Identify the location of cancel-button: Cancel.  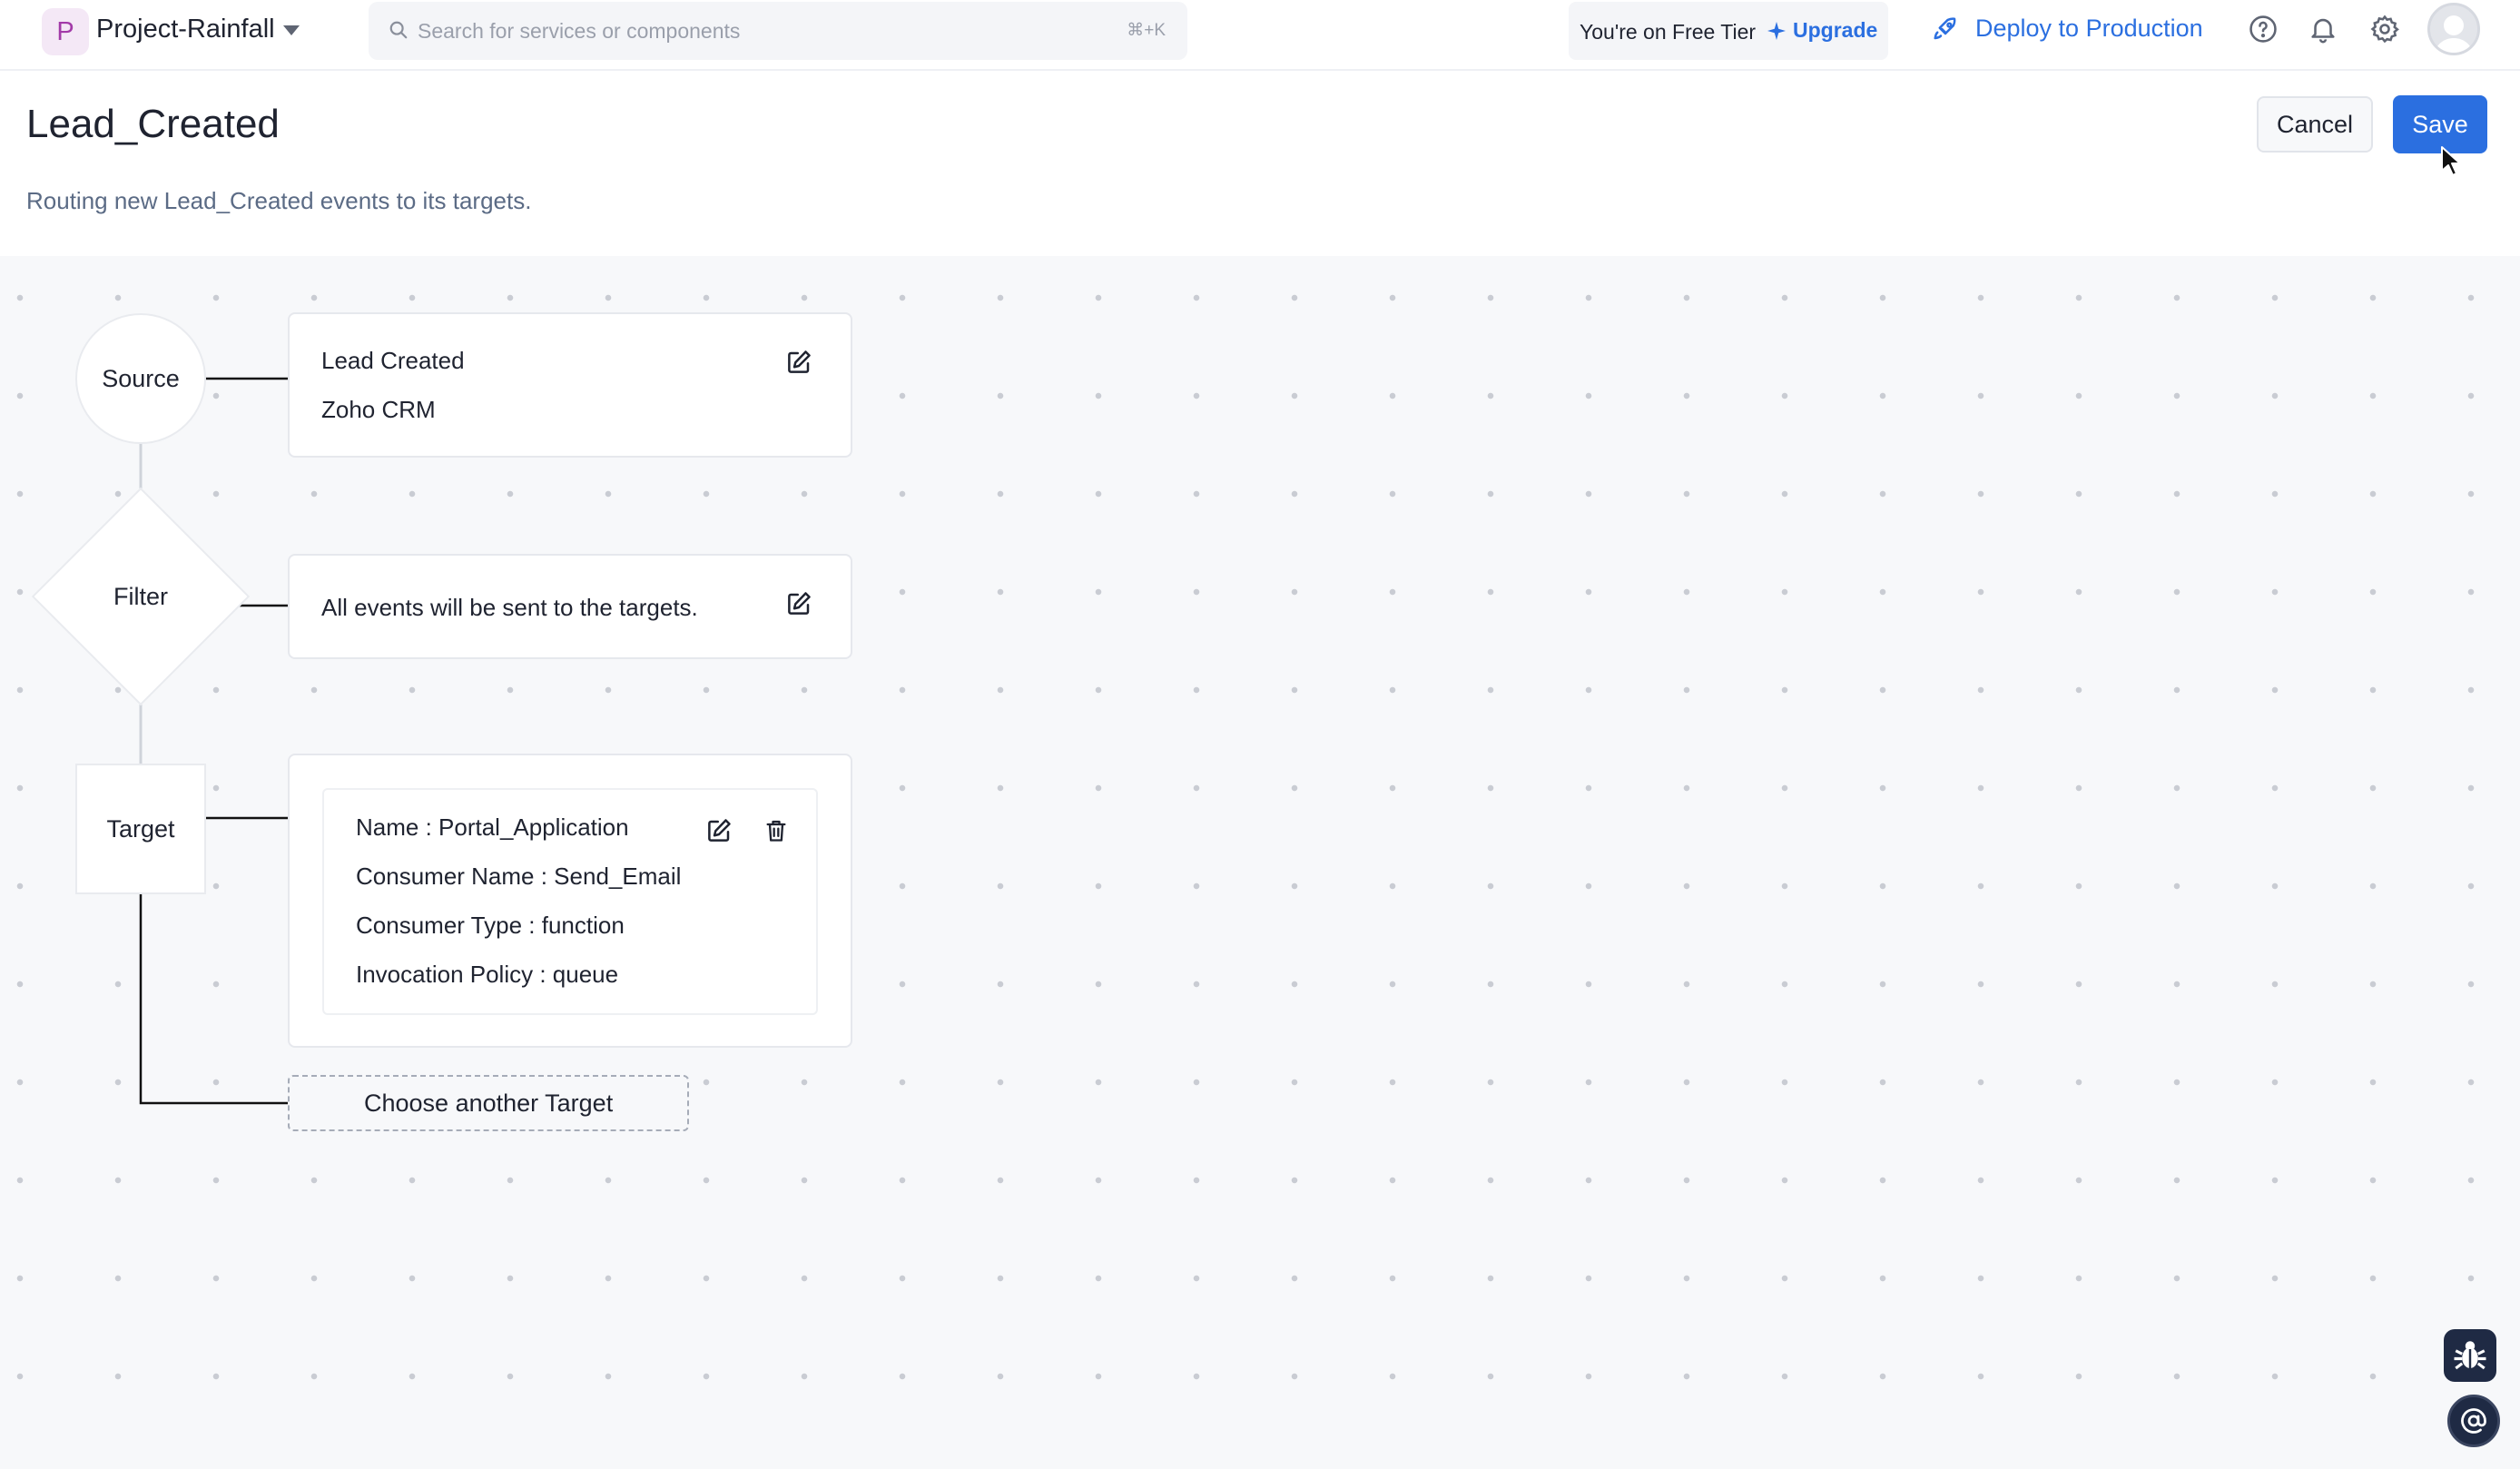
(2315, 124).